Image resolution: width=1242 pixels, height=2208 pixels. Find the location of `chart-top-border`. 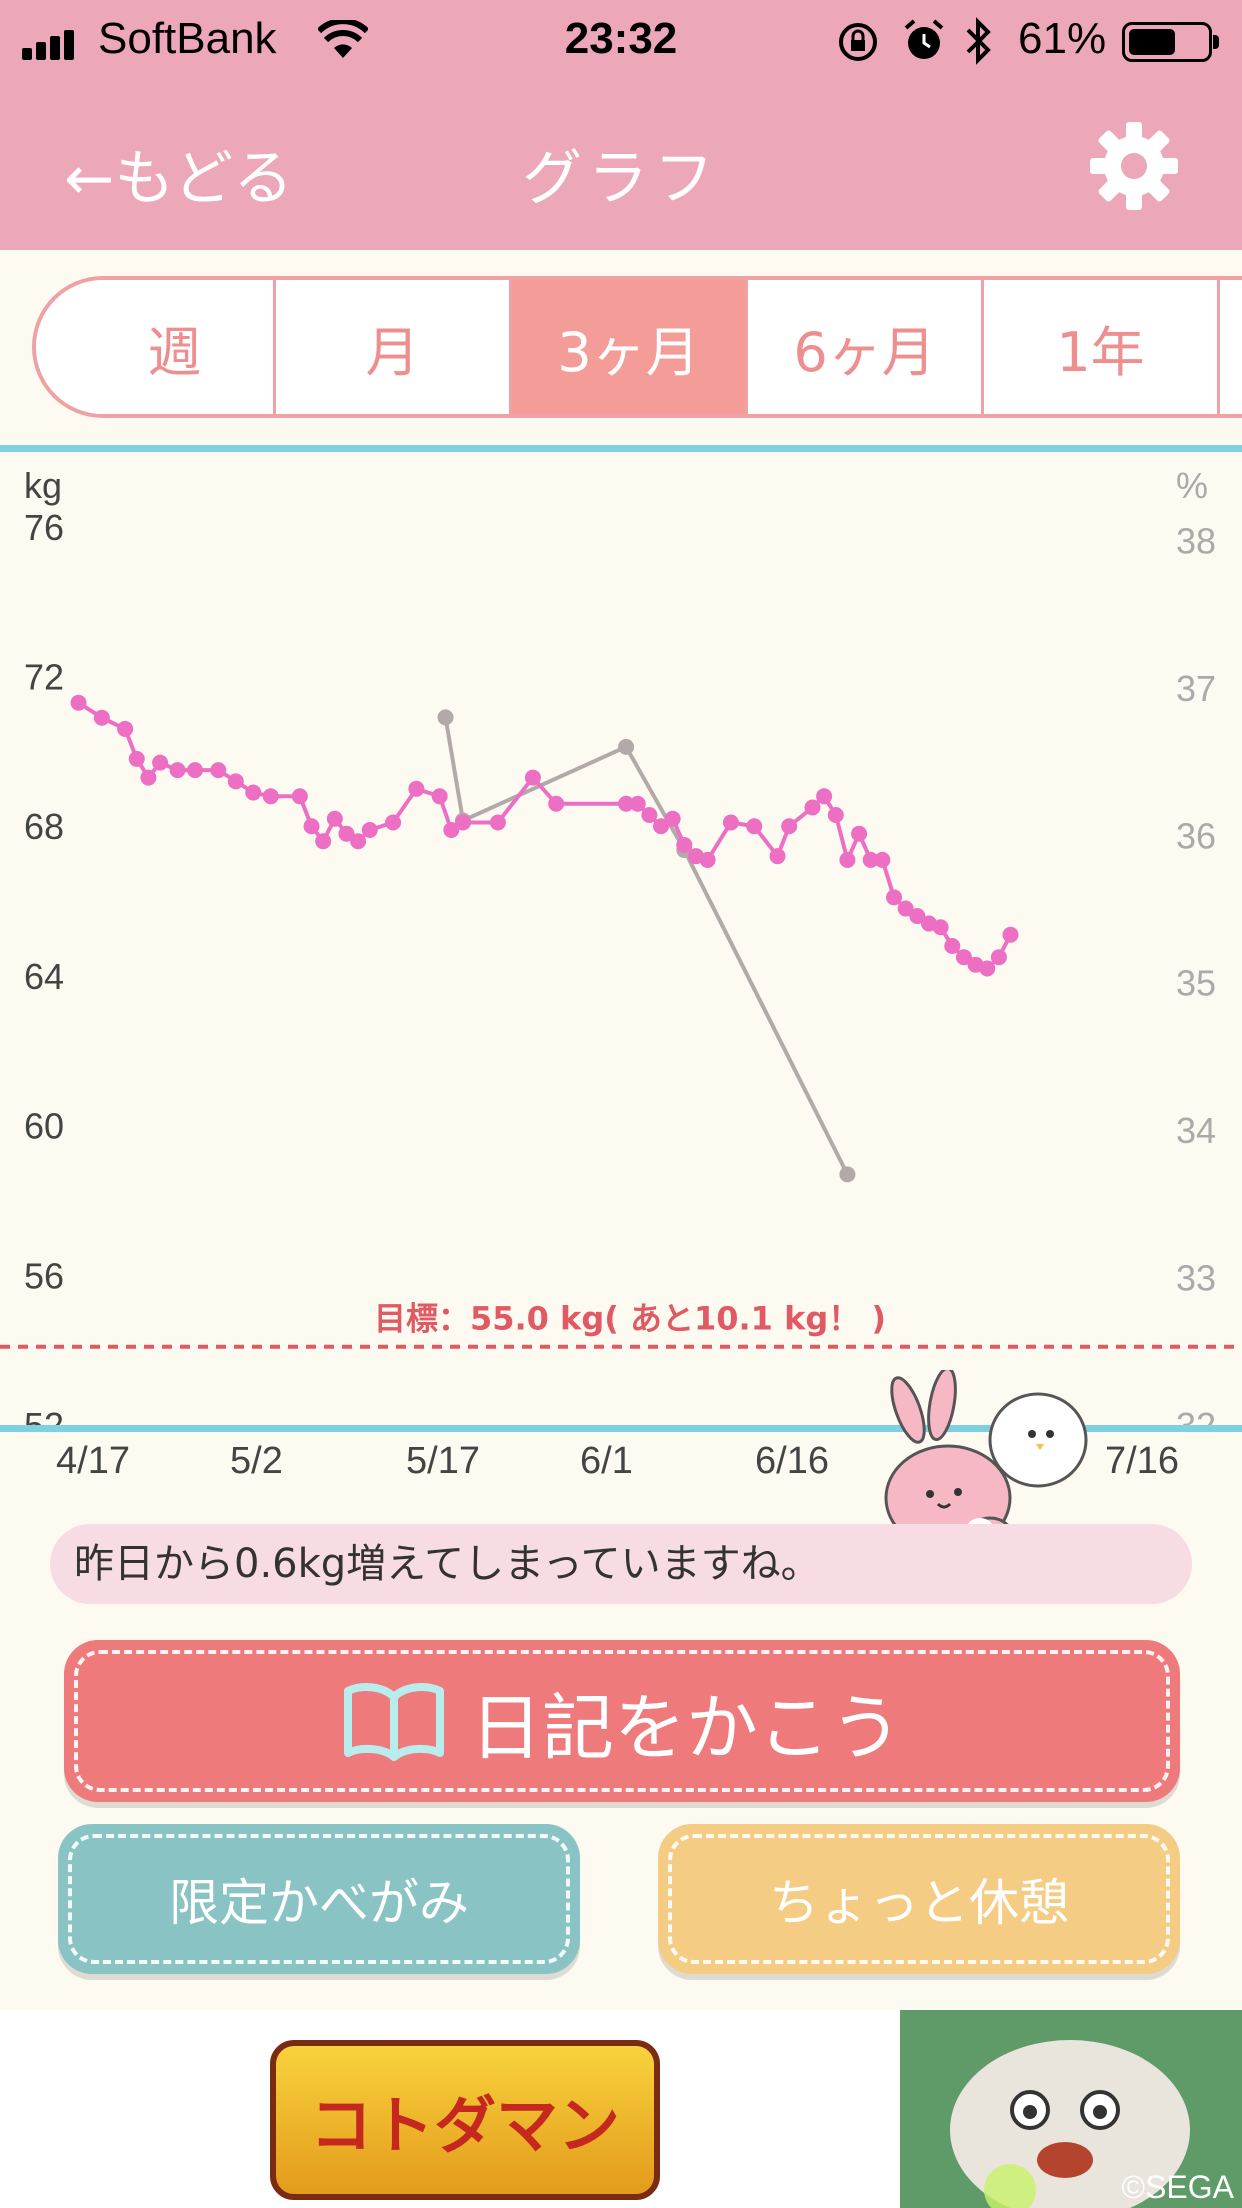

chart-top-border is located at coordinates (621, 448).